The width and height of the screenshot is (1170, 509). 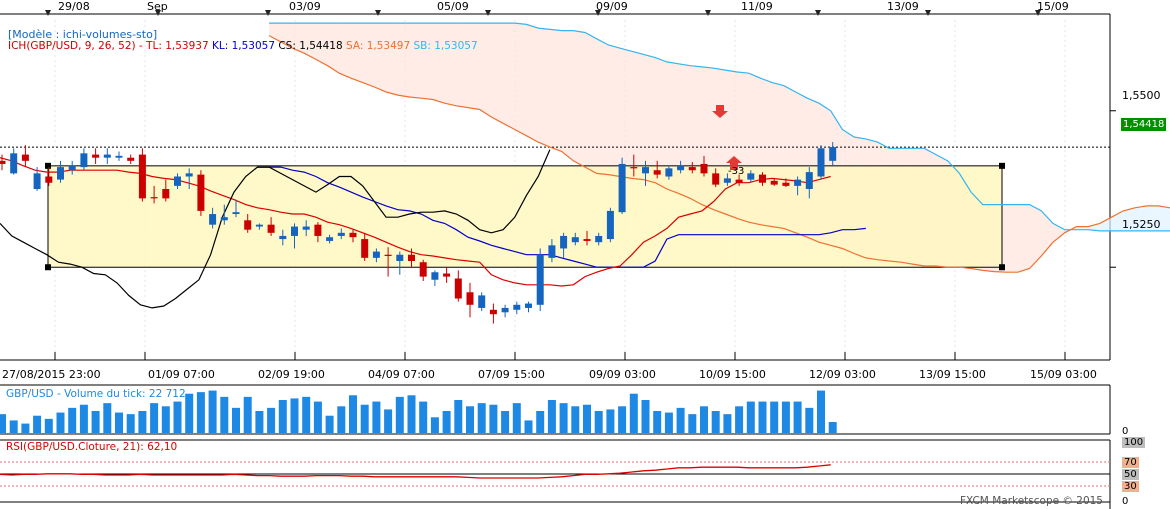 What do you see at coordinates (291, 374) in the screenshot?
I see `bottom-date-label: 02/09 19:00` at bounding box center [291, 374].